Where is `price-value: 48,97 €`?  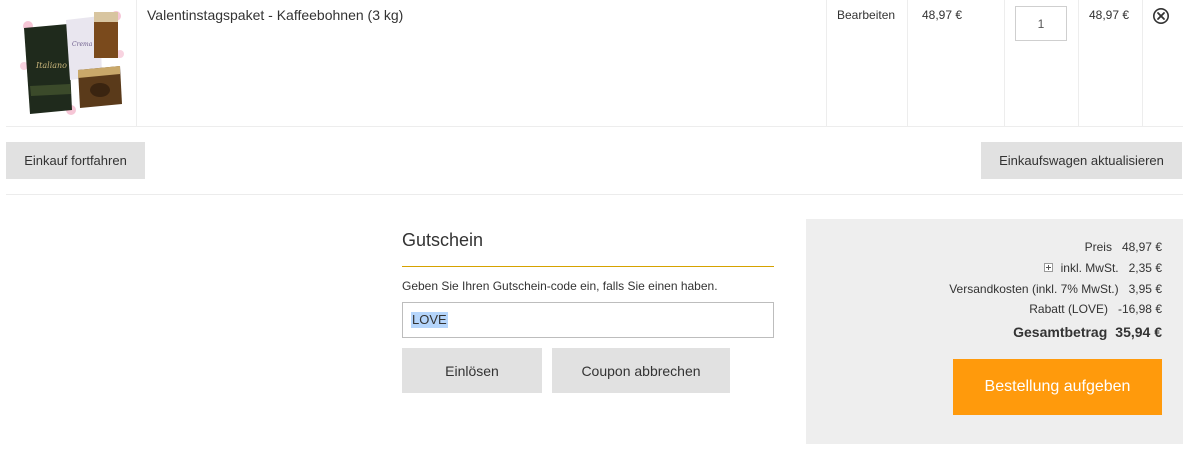 price-value: 48,97 € is located at coordinates (1141, 247).